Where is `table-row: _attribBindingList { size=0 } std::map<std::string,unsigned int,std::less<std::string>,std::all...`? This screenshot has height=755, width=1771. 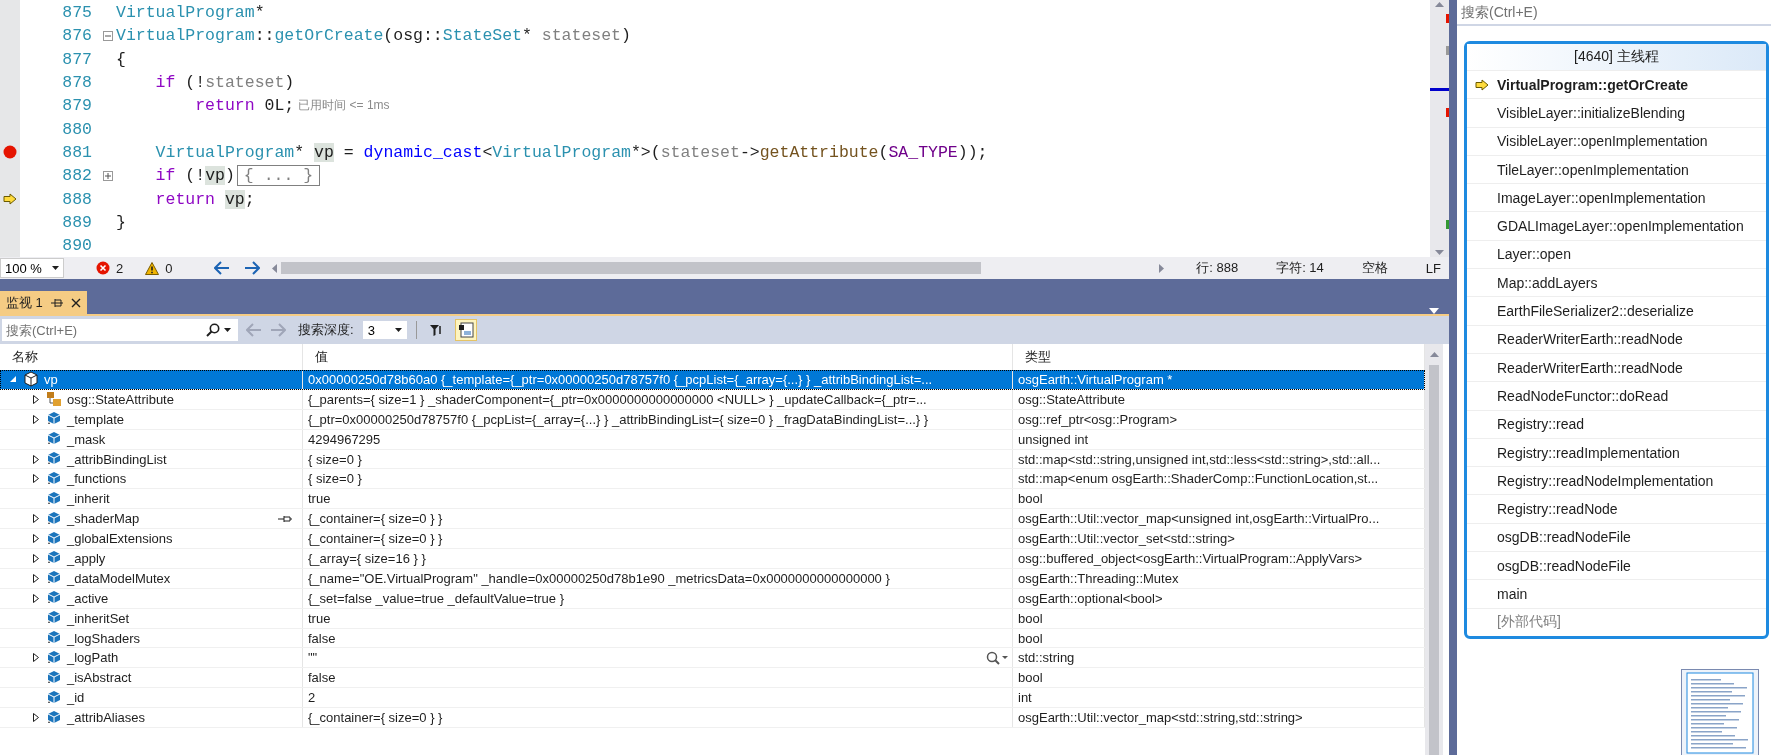
table-row: _attribBindingList { size=0 } std::map<std::string,unsigned int,std::less<std::string>,std::all... is located at coordinates (712, 459).